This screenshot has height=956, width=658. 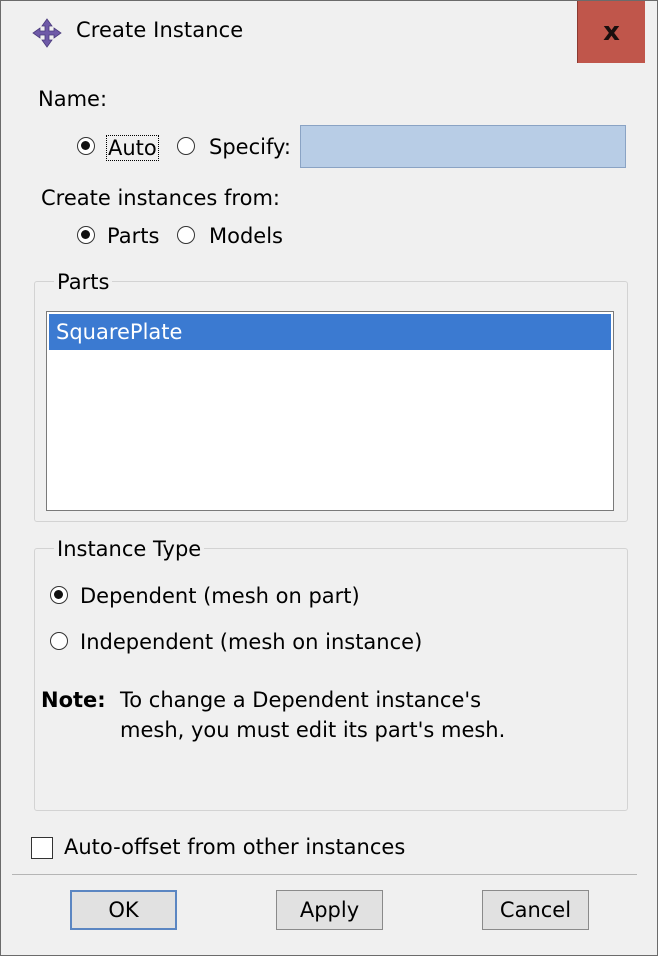 What do you see at coordinates (463, 146) in the screenshot?
I see `specify-name-input` at bounding box center [463, 146].